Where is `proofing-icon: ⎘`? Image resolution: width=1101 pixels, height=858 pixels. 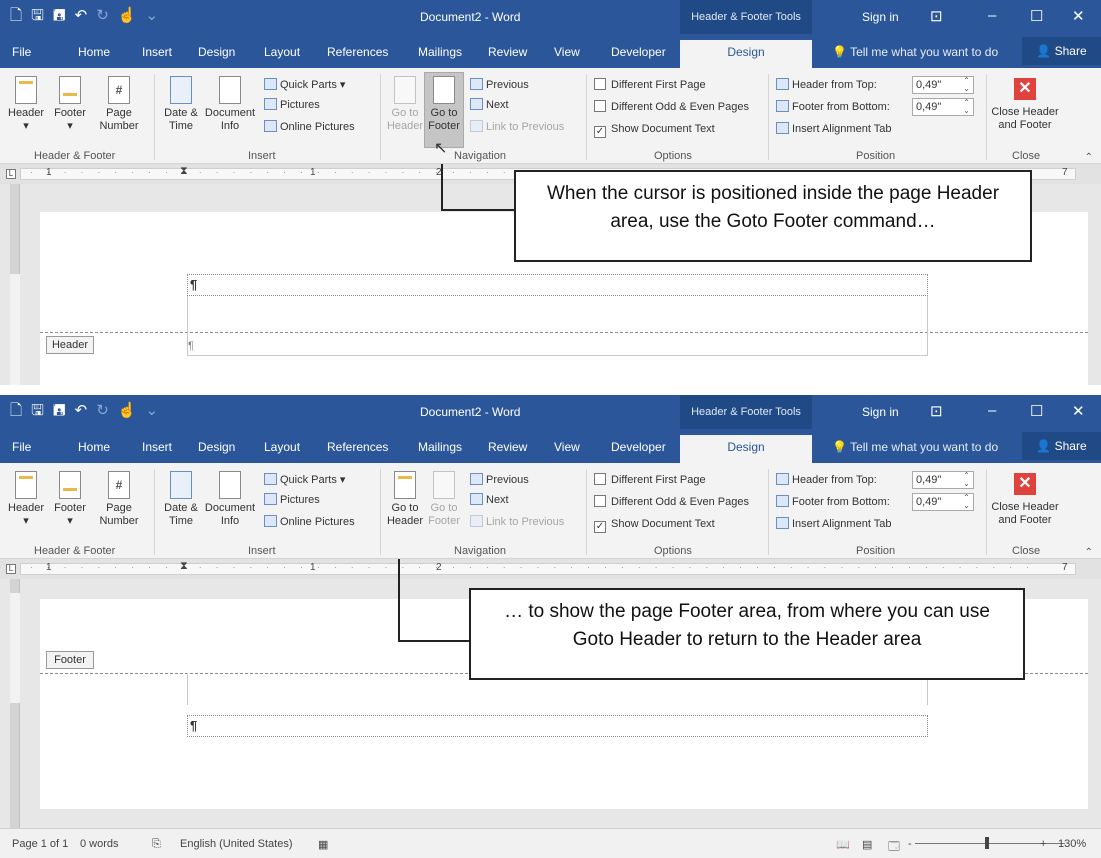 proofing-icon: ⎘ is located at coordinates (156, 844).